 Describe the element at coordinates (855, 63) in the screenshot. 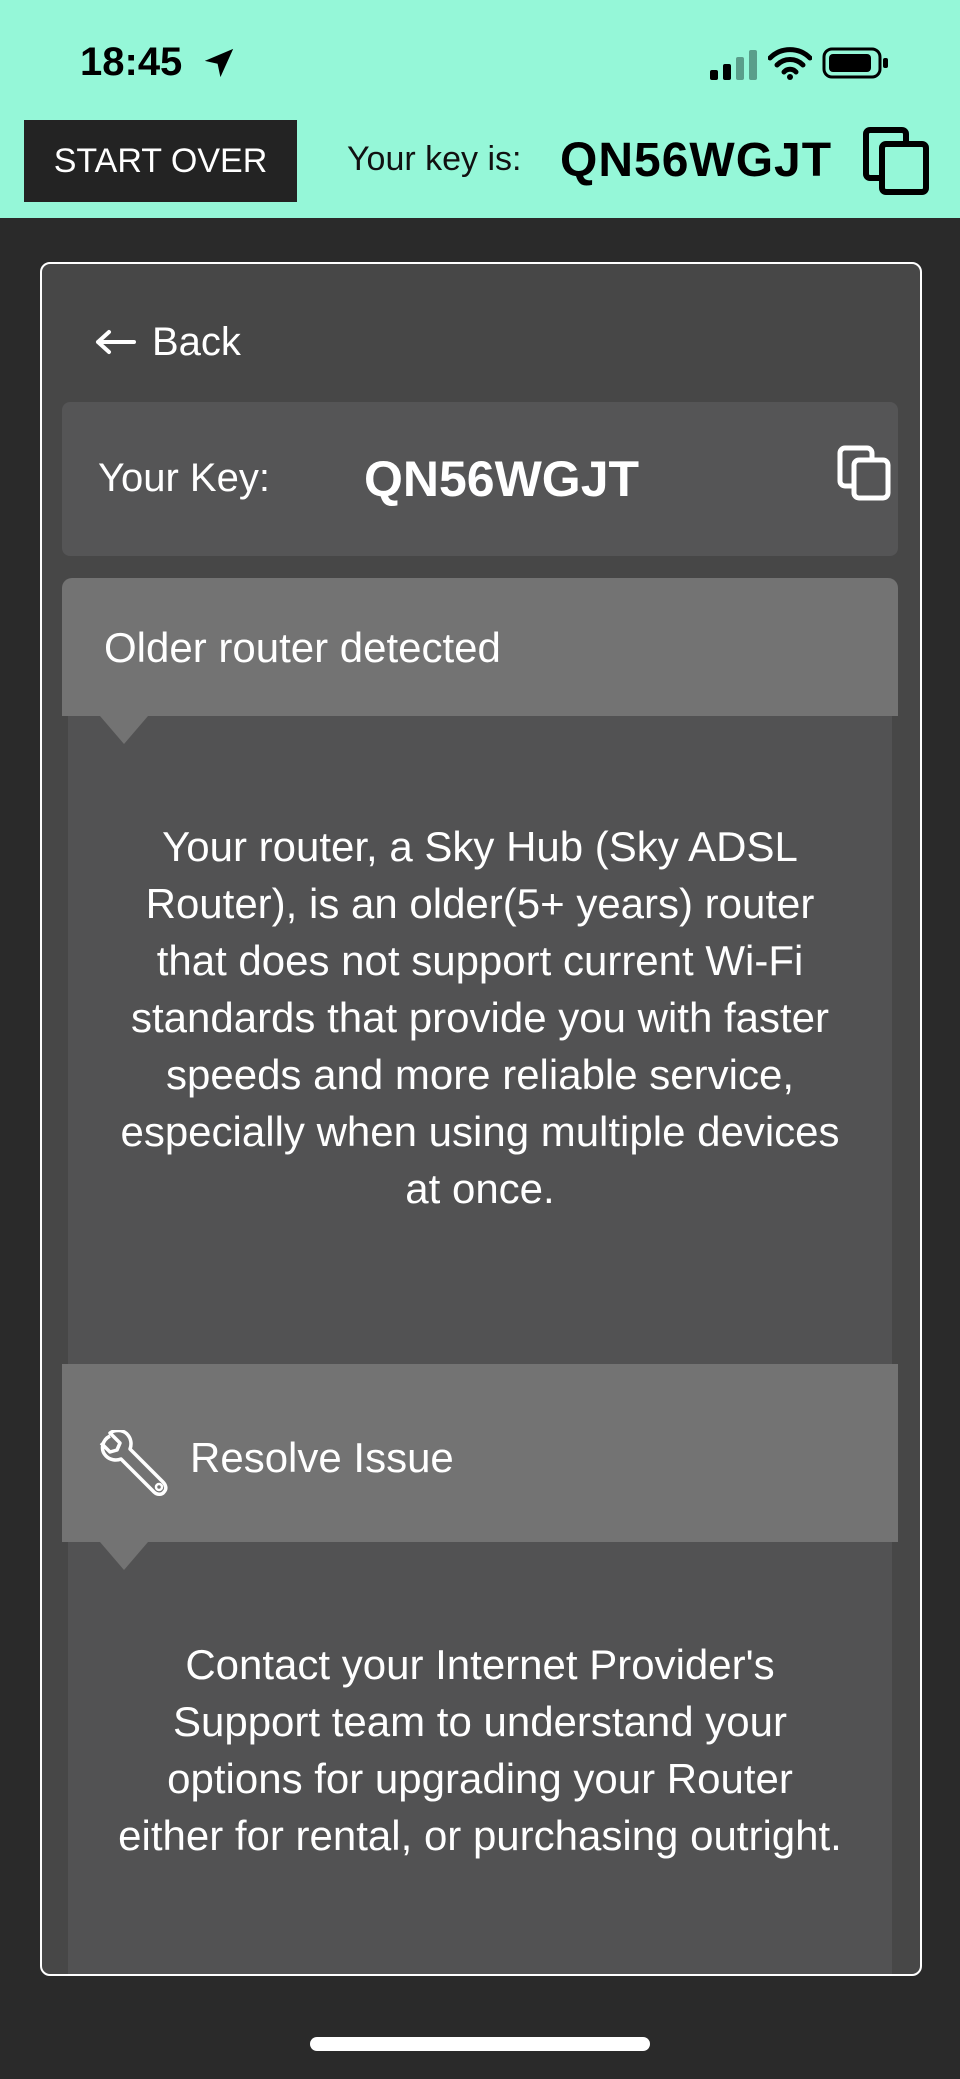

I see `battery-icon` at that location.